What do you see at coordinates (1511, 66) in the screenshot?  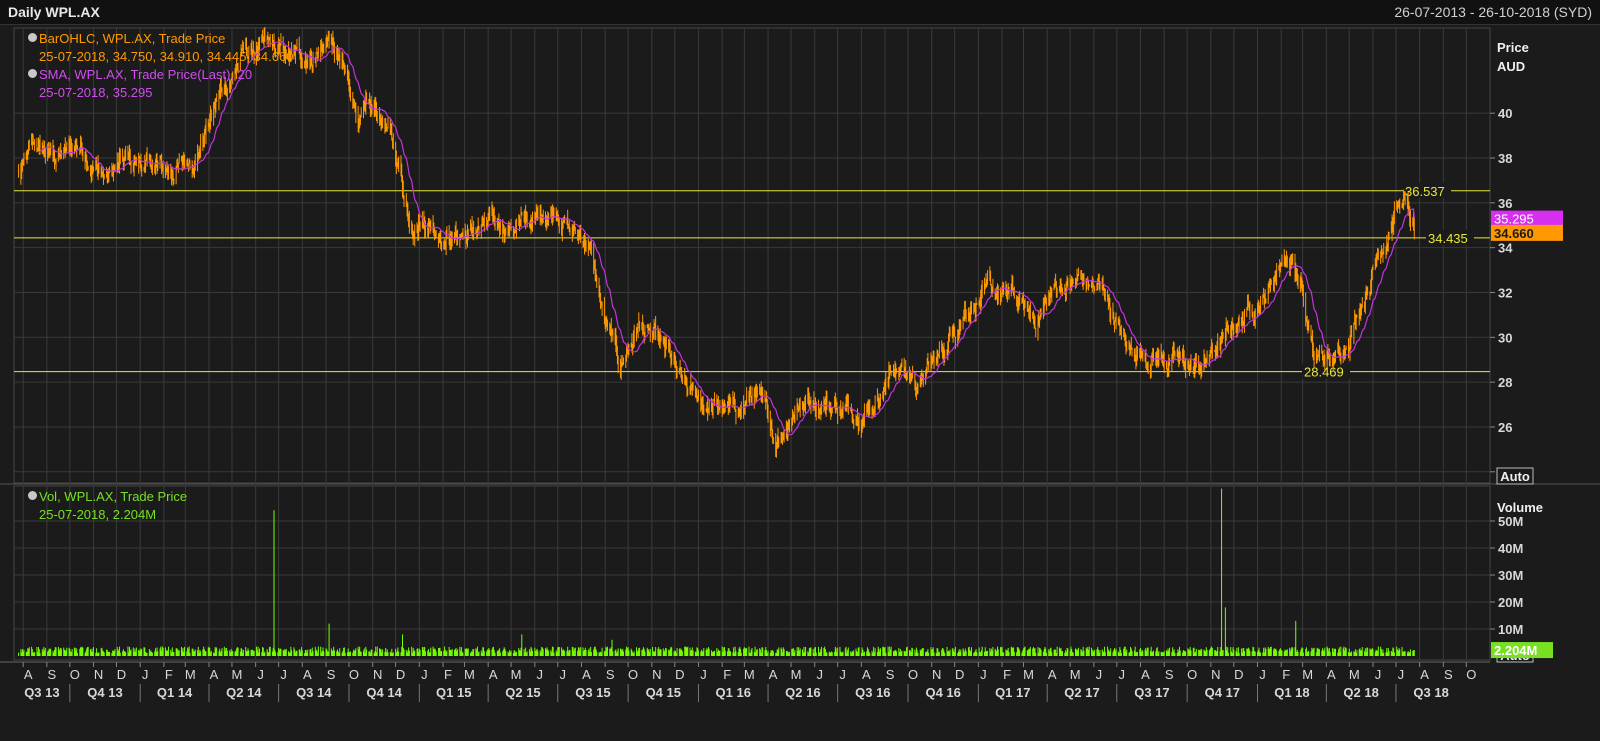 I see `price-axis-unit: AUD` at bounding box center [1511, 66].